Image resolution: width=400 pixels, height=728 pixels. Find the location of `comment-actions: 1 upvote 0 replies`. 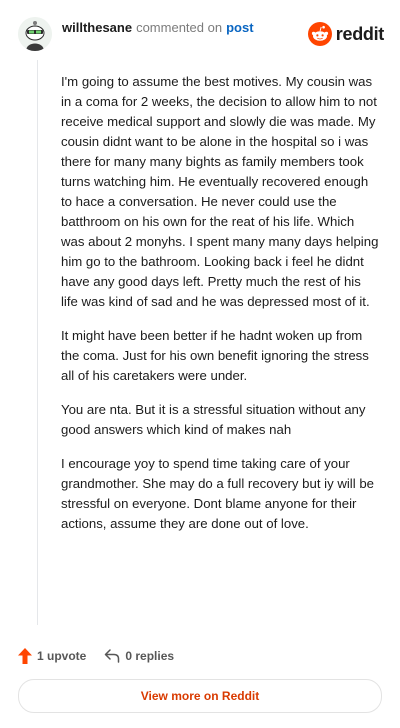

comment-actions: 1 upvote 0 replies is located at coordinates (96, 656).